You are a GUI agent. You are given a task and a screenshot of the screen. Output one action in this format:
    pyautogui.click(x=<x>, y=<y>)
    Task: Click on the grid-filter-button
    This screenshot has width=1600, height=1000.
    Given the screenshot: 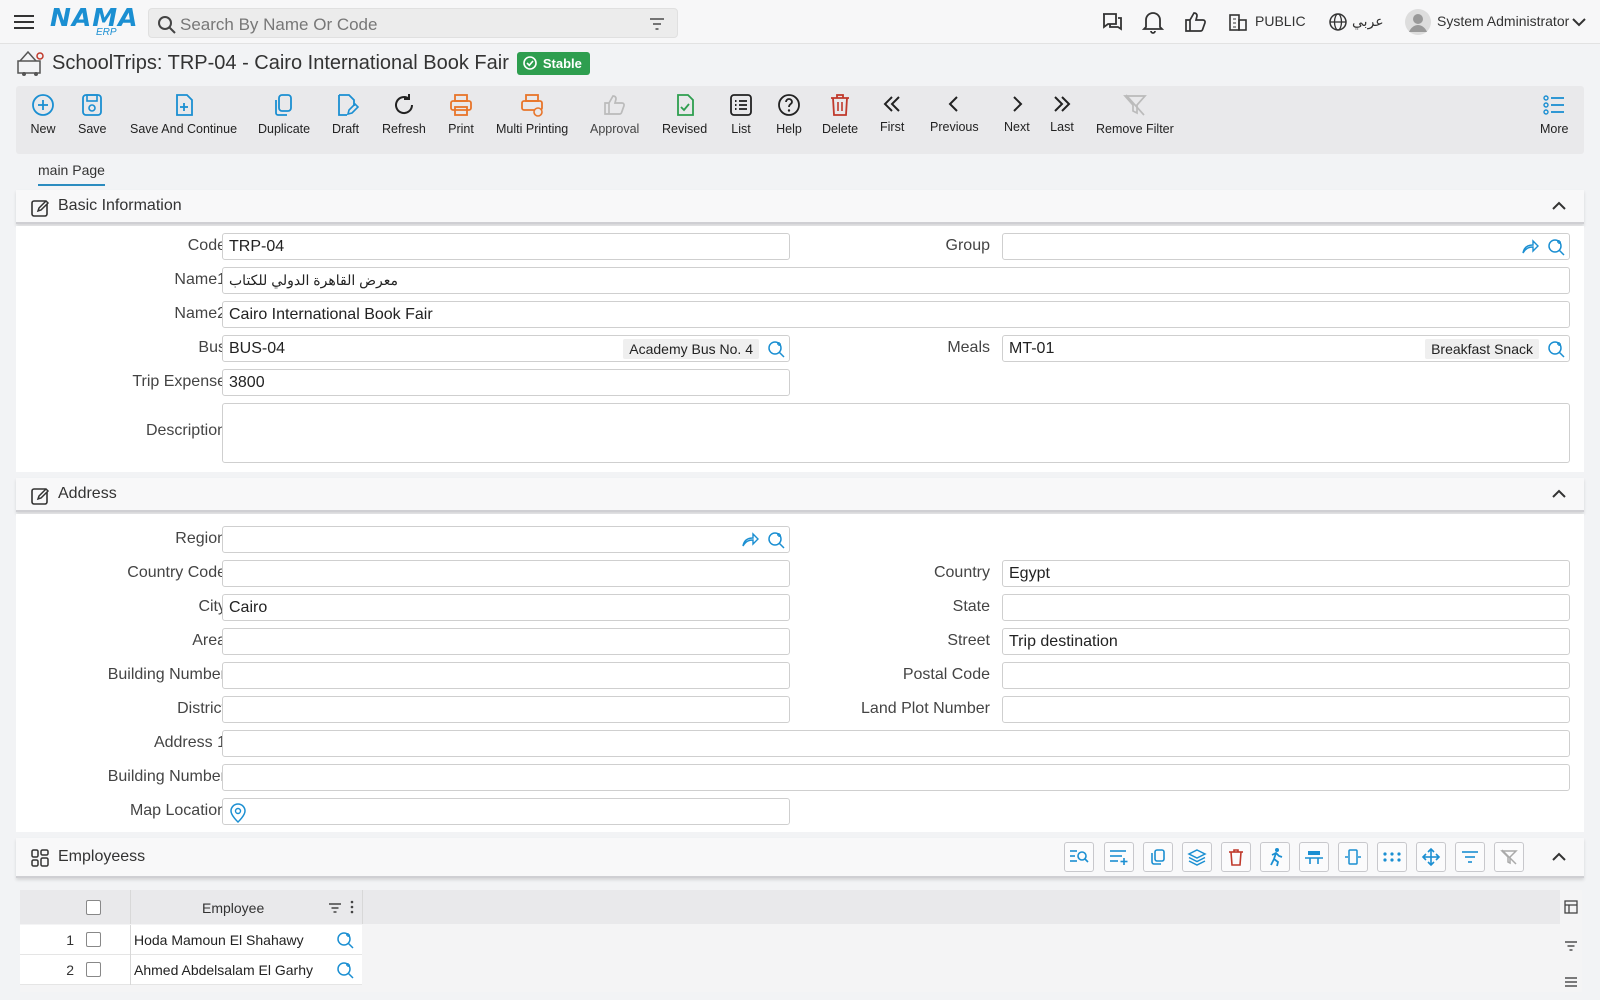 What is the action you would take?
    pyautogui.click(x=1470, y=857)
    